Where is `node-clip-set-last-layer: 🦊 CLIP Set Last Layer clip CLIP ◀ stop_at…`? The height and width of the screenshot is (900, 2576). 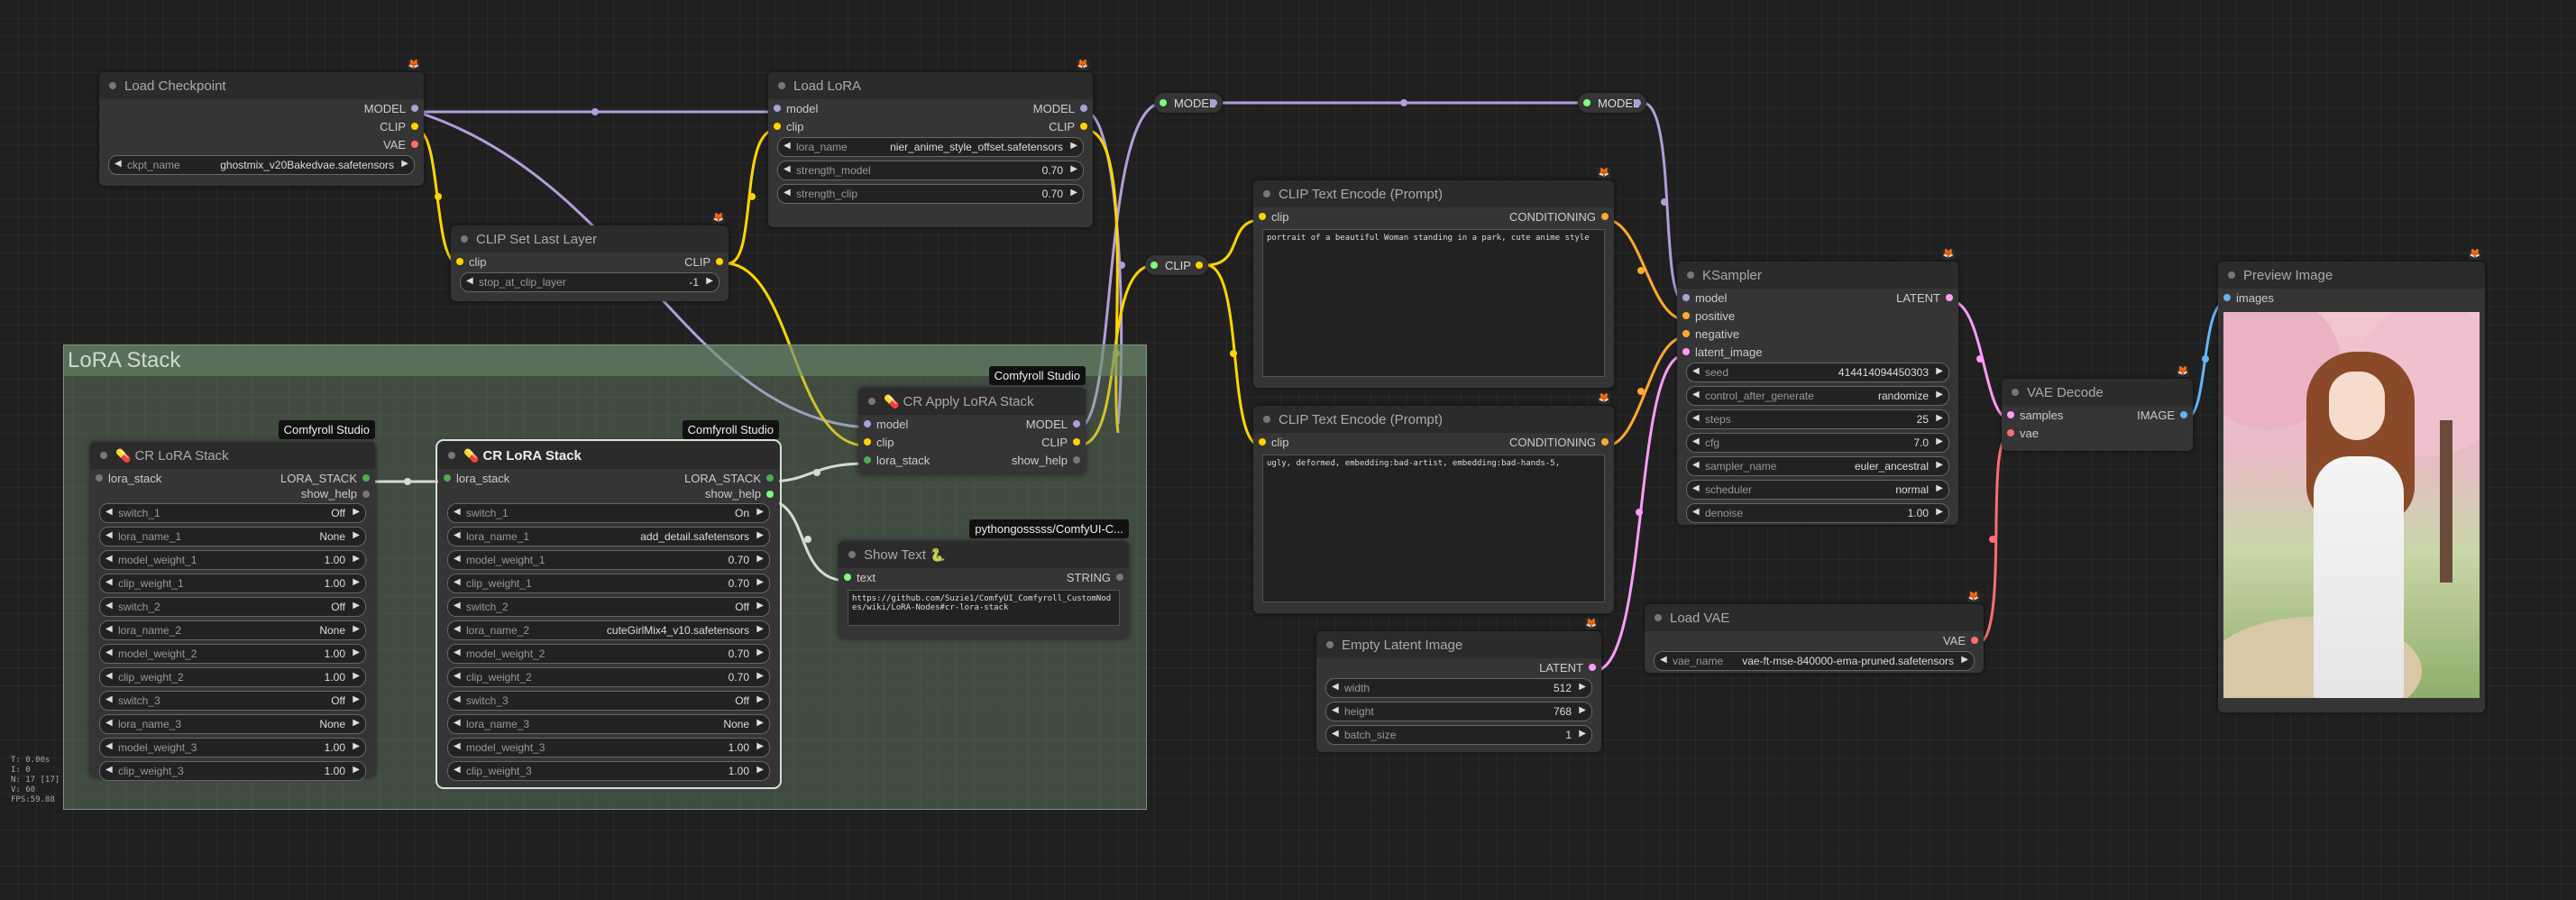
node-clip-set-last-layer: 🦊 CLIP Set Last Layer clip CLIP ◀ stop_at… is located at coordinates (590, 257).